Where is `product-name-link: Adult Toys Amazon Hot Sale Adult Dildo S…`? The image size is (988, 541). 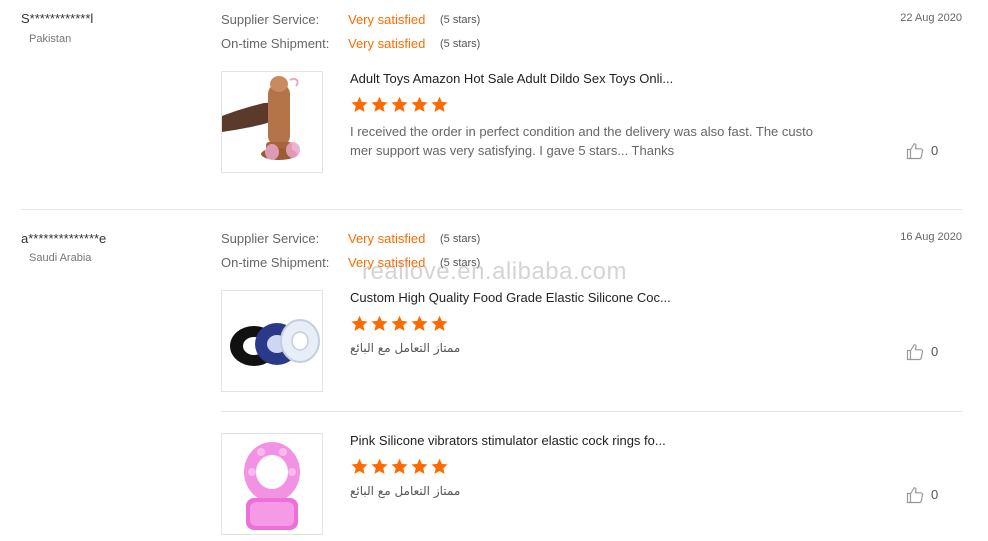
product-name-link: Adult Toys Amazon Hot Sale Adult Dildo S… is located at coordinates (511, 78).